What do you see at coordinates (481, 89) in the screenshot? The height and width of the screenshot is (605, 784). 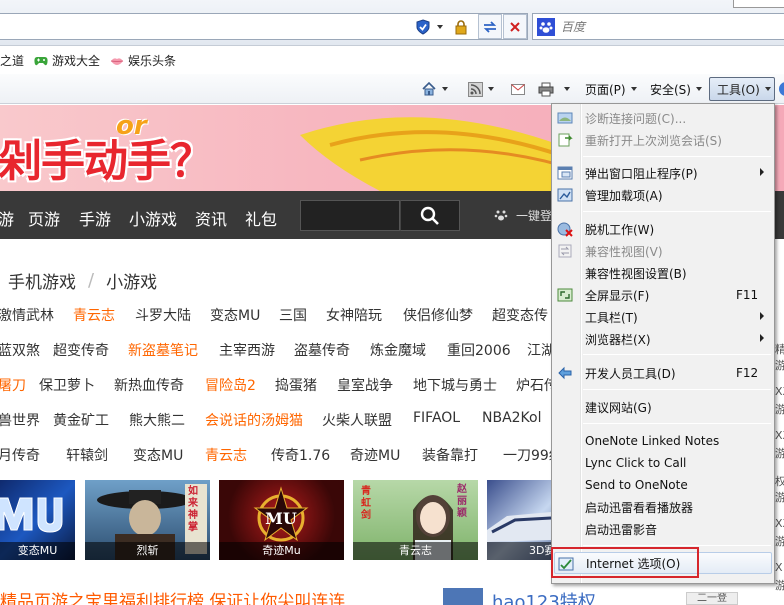 I see `feeds-button` at bounding box center [481, 89].